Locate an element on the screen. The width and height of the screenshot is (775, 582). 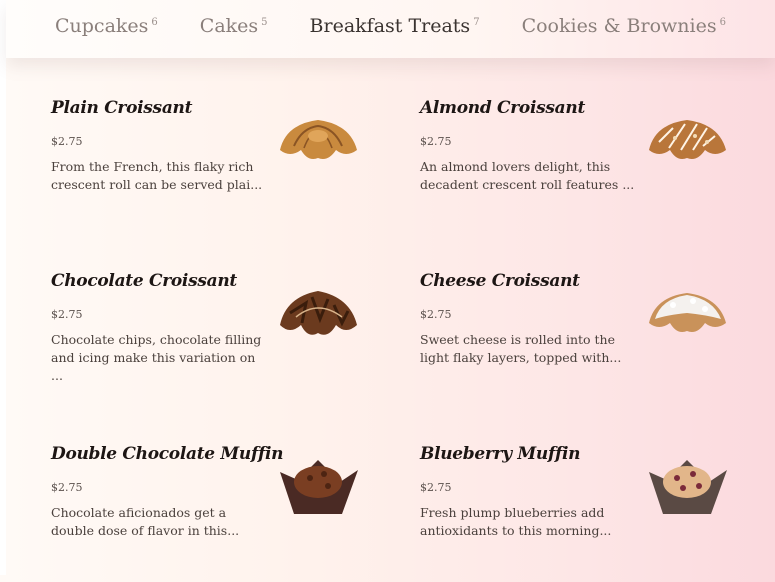
item-name: Blueberry Muffin is located at coordinates (500, 454).